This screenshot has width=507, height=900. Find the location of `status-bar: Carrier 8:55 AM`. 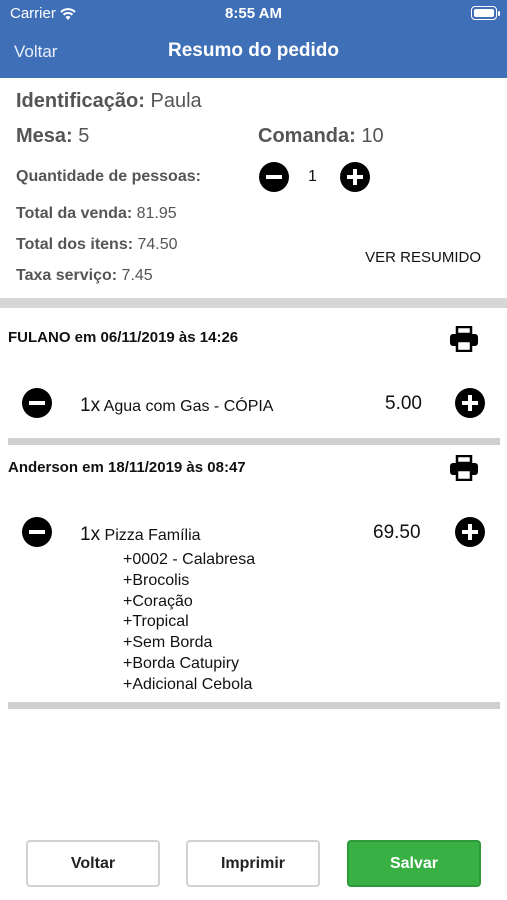

status-bar: Carrier 8:55 AM is located at coordinates (253, 14).